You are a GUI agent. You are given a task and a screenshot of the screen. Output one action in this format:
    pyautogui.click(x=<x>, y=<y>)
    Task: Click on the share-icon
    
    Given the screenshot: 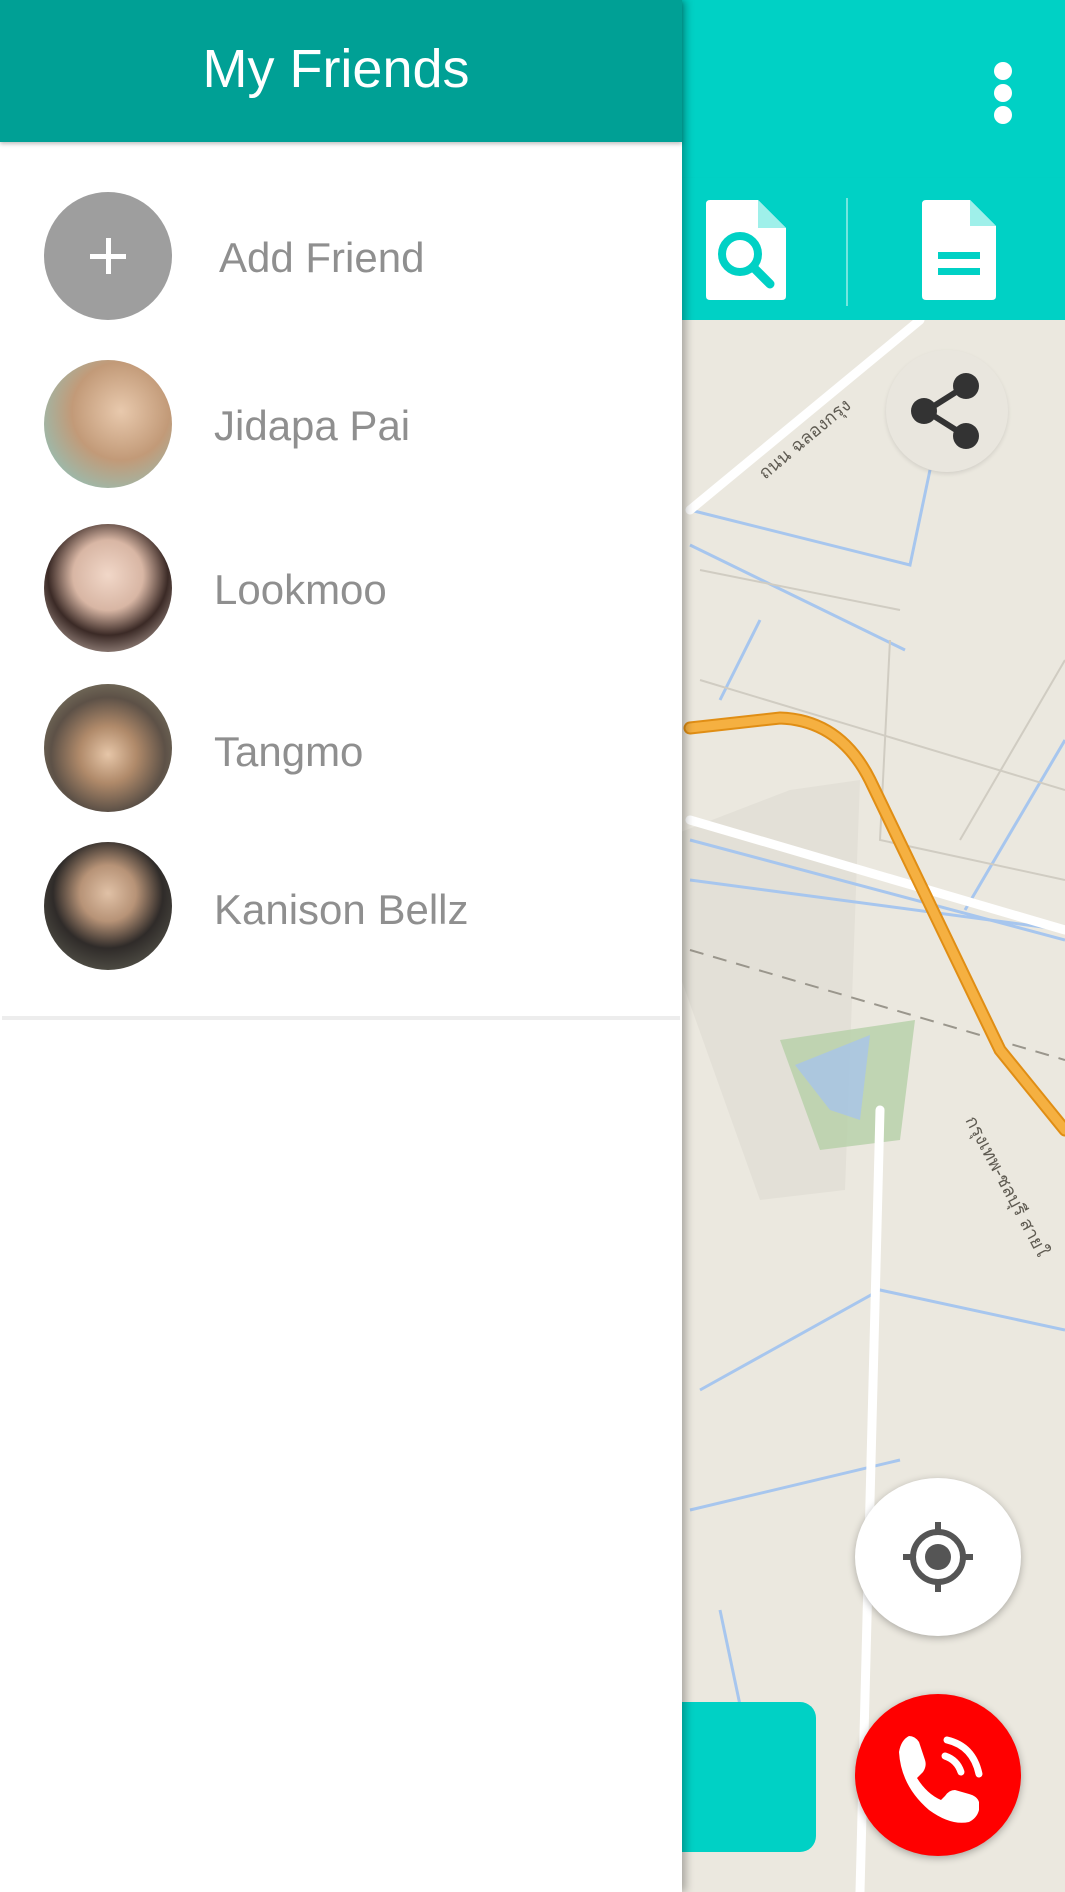 What is the action you would take?
    pyautogui.click(x=945, y=411)
    